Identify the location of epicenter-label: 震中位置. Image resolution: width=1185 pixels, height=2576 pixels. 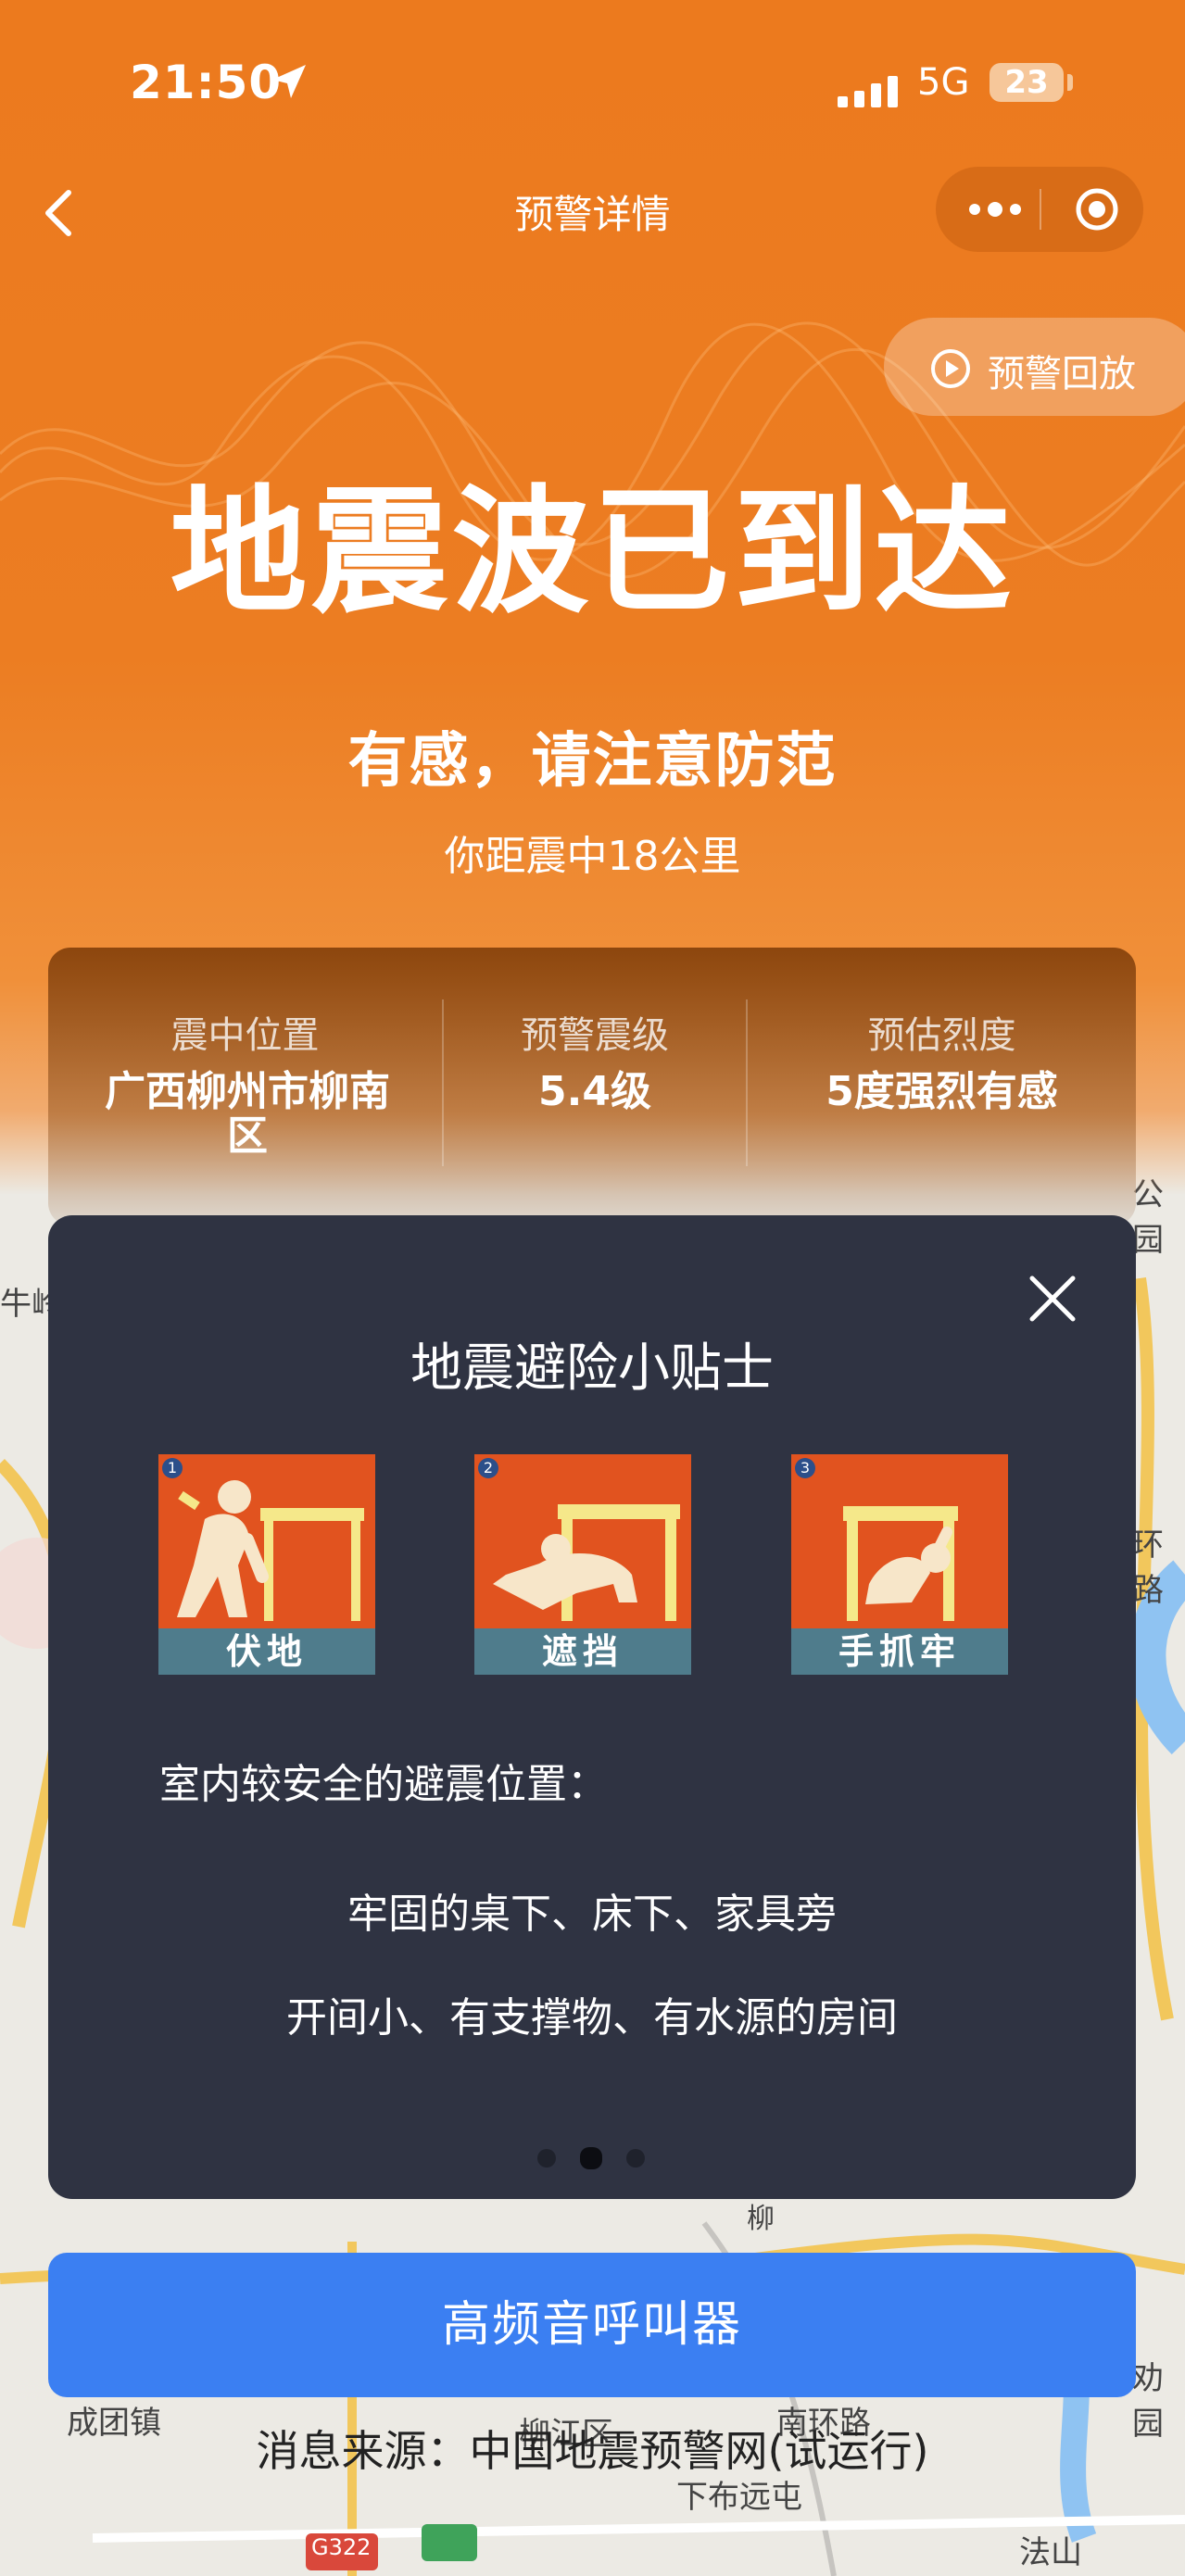
(245, 1035).